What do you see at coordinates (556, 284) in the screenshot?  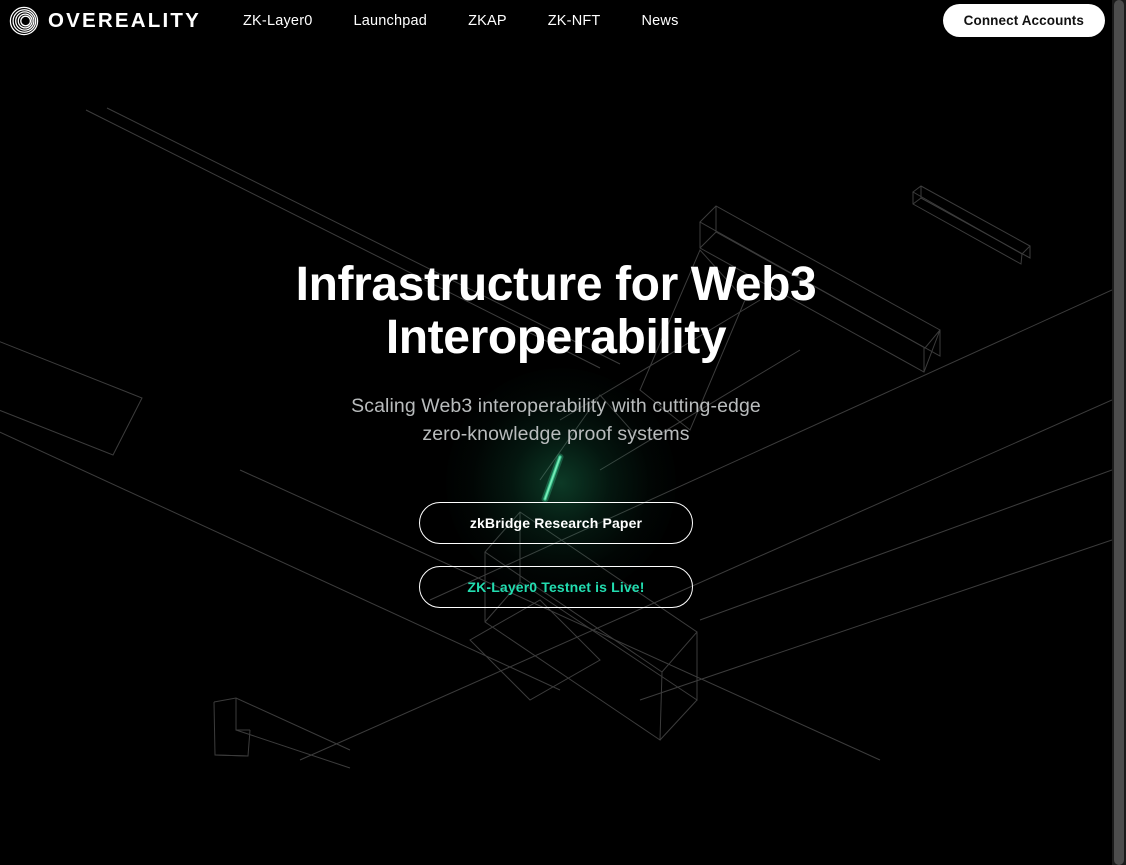 I see `hero-title-line-1: Infrastructure for Web3` at bounding box center [556, 284].